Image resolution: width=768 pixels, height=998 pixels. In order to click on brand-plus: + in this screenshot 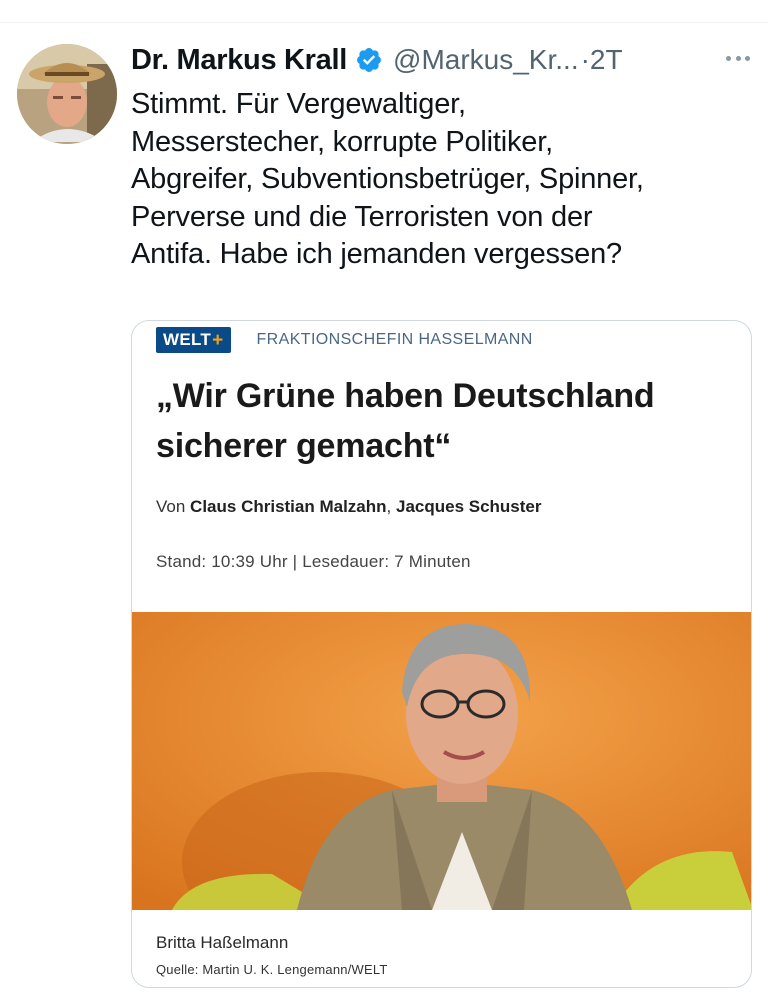, I will do `click(218, 340)`.